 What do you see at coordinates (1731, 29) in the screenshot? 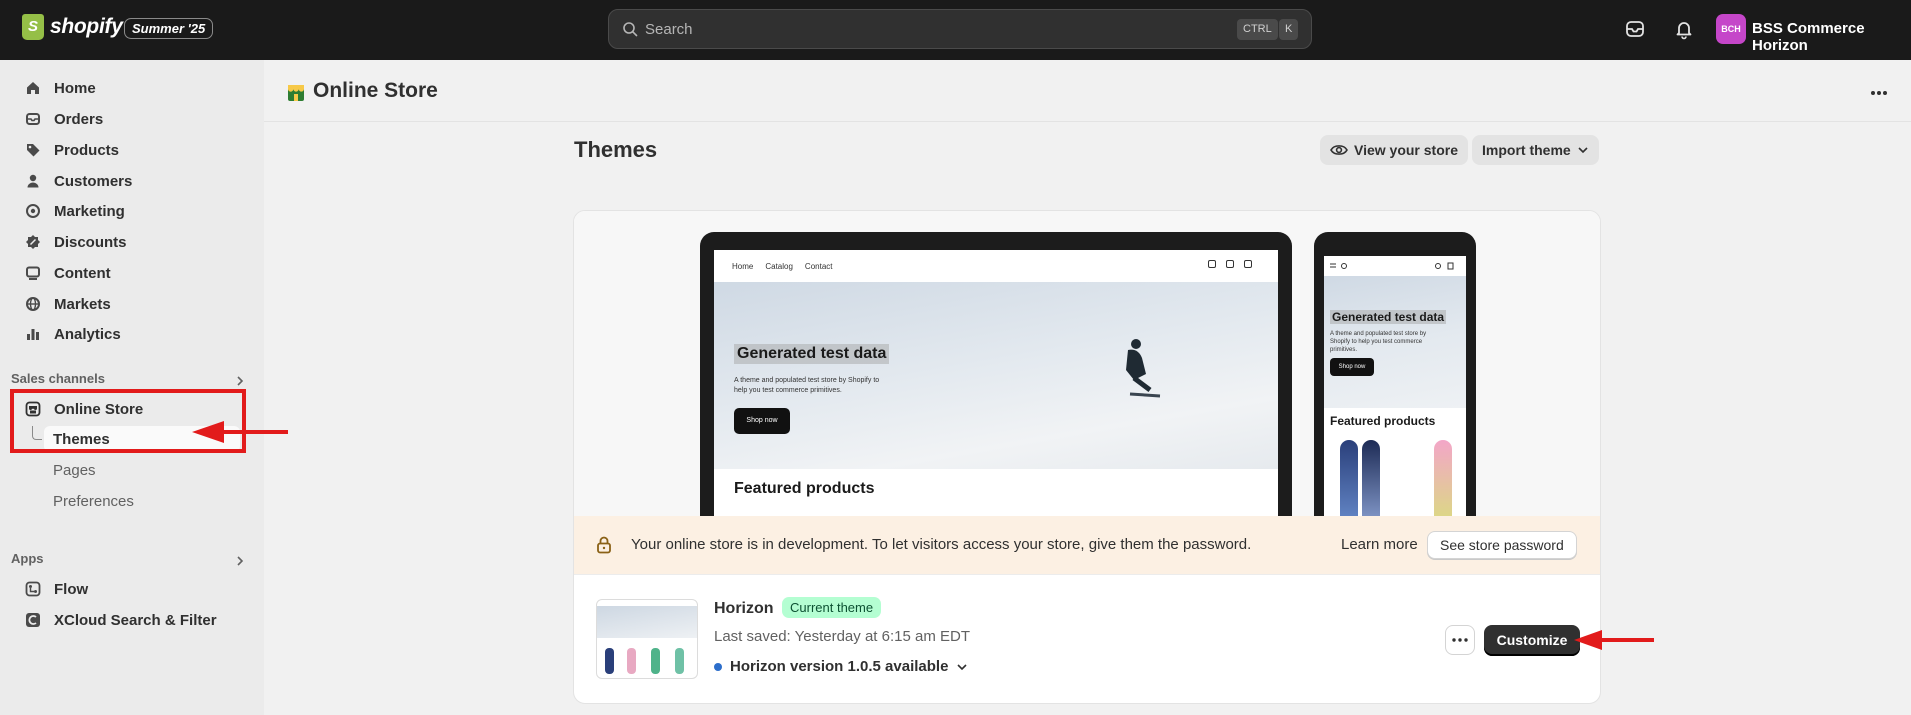
I see `store-avatar: BCH` at bounding box center [1731, 29].